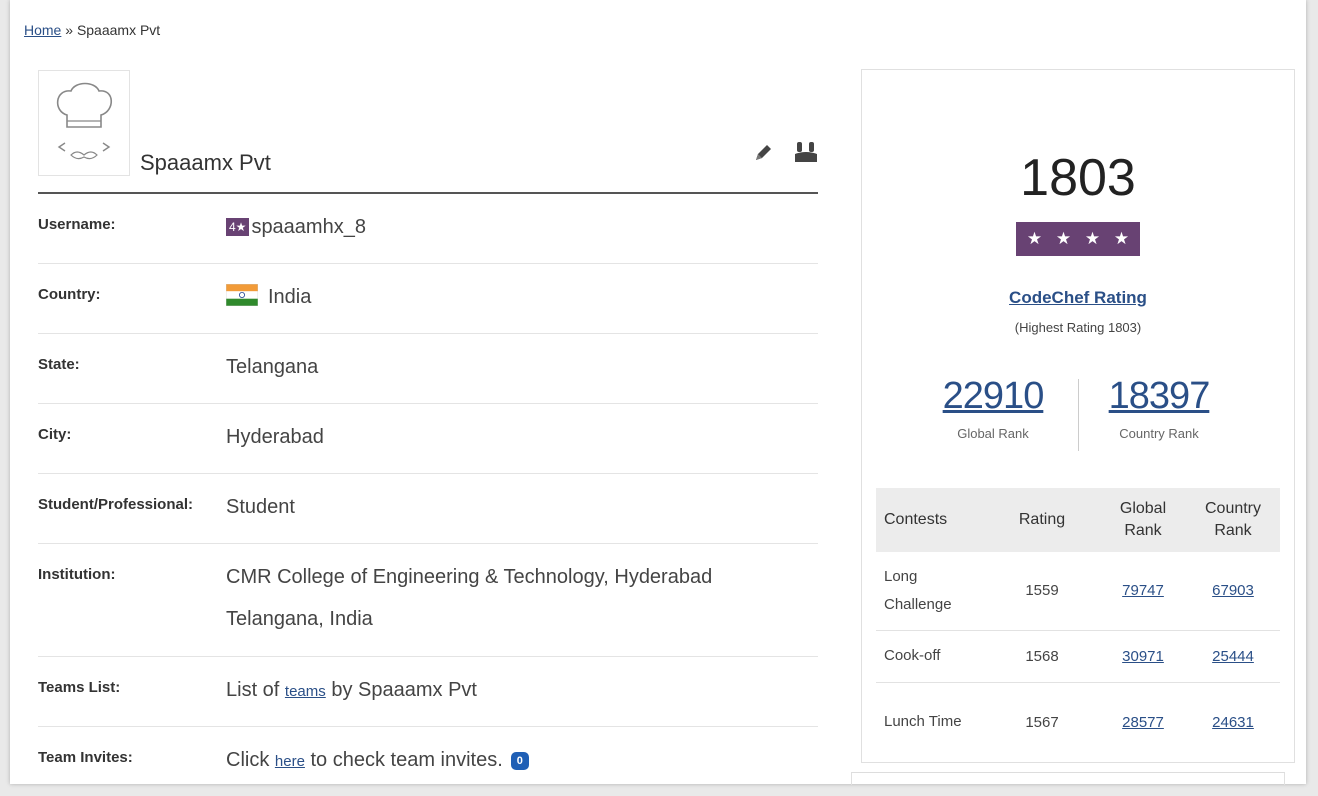 This screenshot has width=1318, height=796. Describe the element at coordinates (1233, 722) in the screenshot. I see `contest-country-rank-link: 24631` at that location.